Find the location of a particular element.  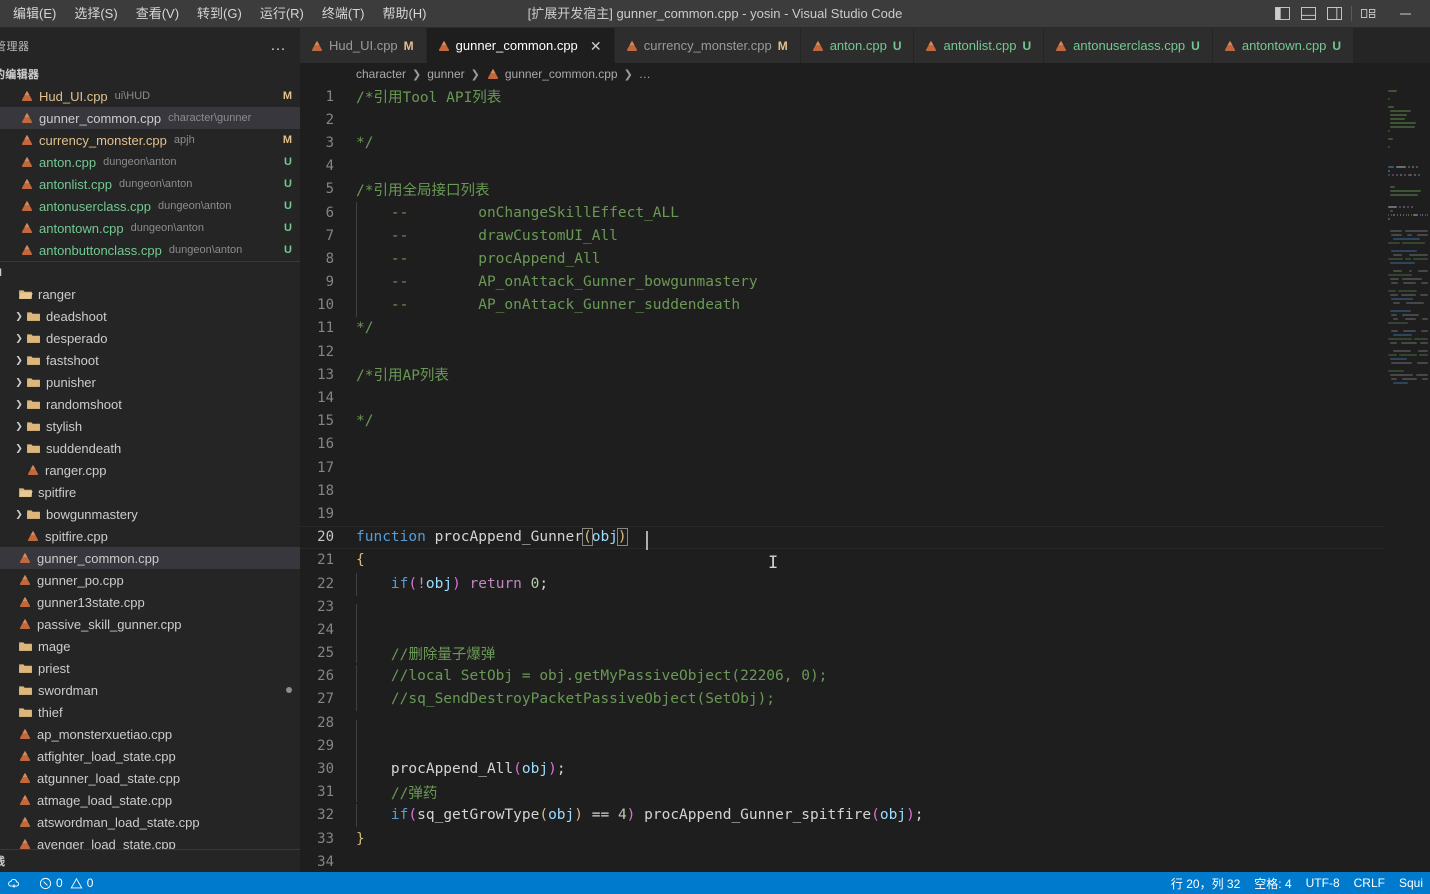

editor-indentation: 空格: 4 is located at coordinates (1272, 883).